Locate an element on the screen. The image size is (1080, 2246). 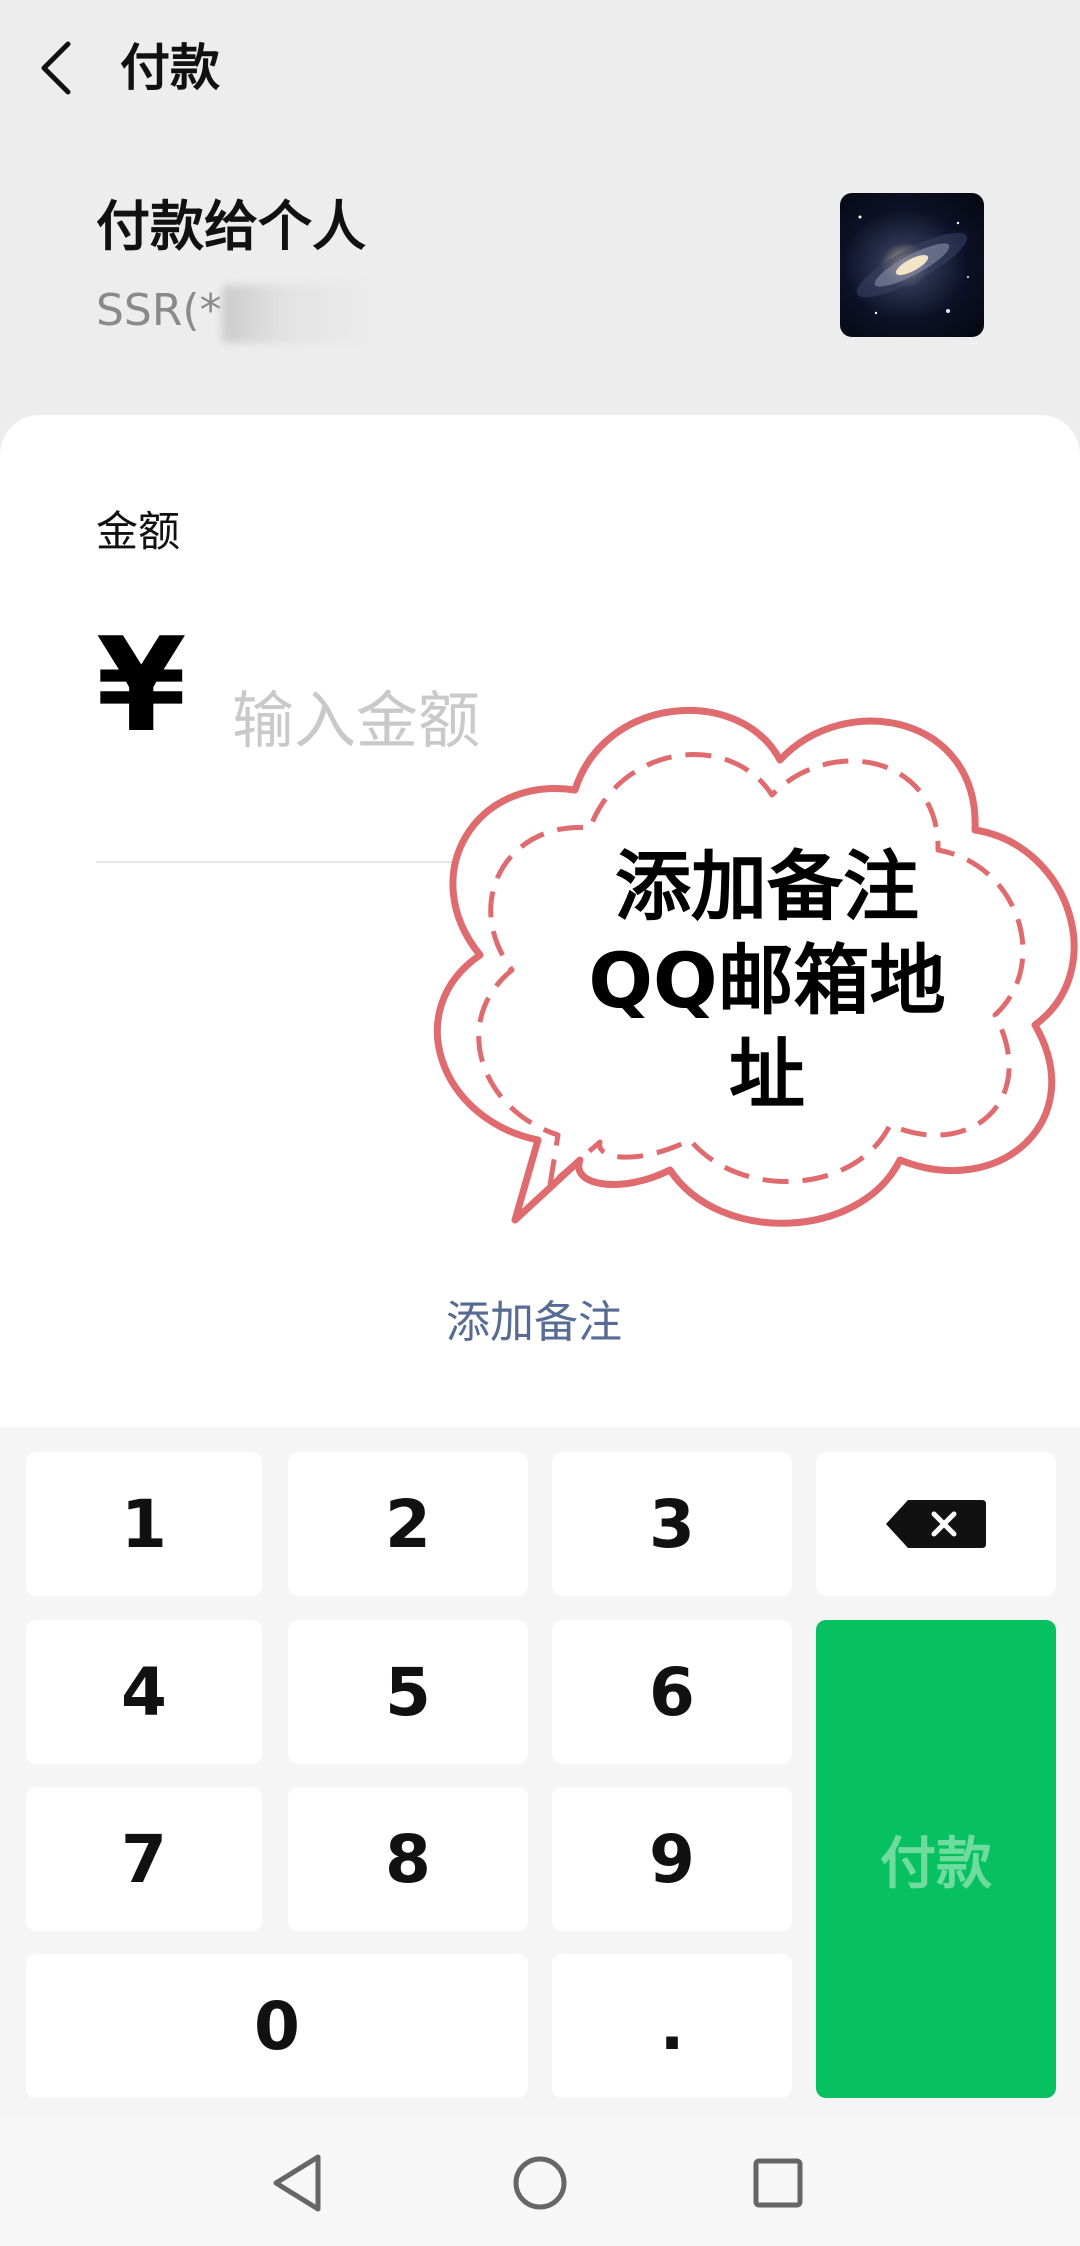
nav-bar: 付款 is located at coordinates (540, 70).